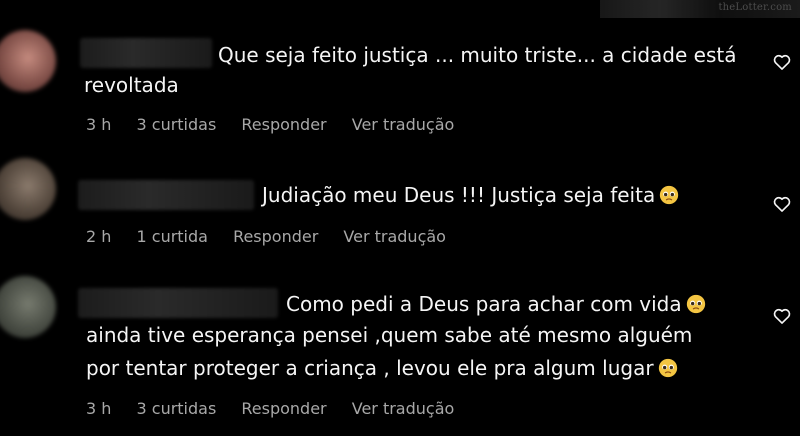  What do you see at coordinates (459, 195) in the screenshot?
I see `comment-text: Judiação meu Deus !!! Justiça seja feita` at bounding box center [459, 195].